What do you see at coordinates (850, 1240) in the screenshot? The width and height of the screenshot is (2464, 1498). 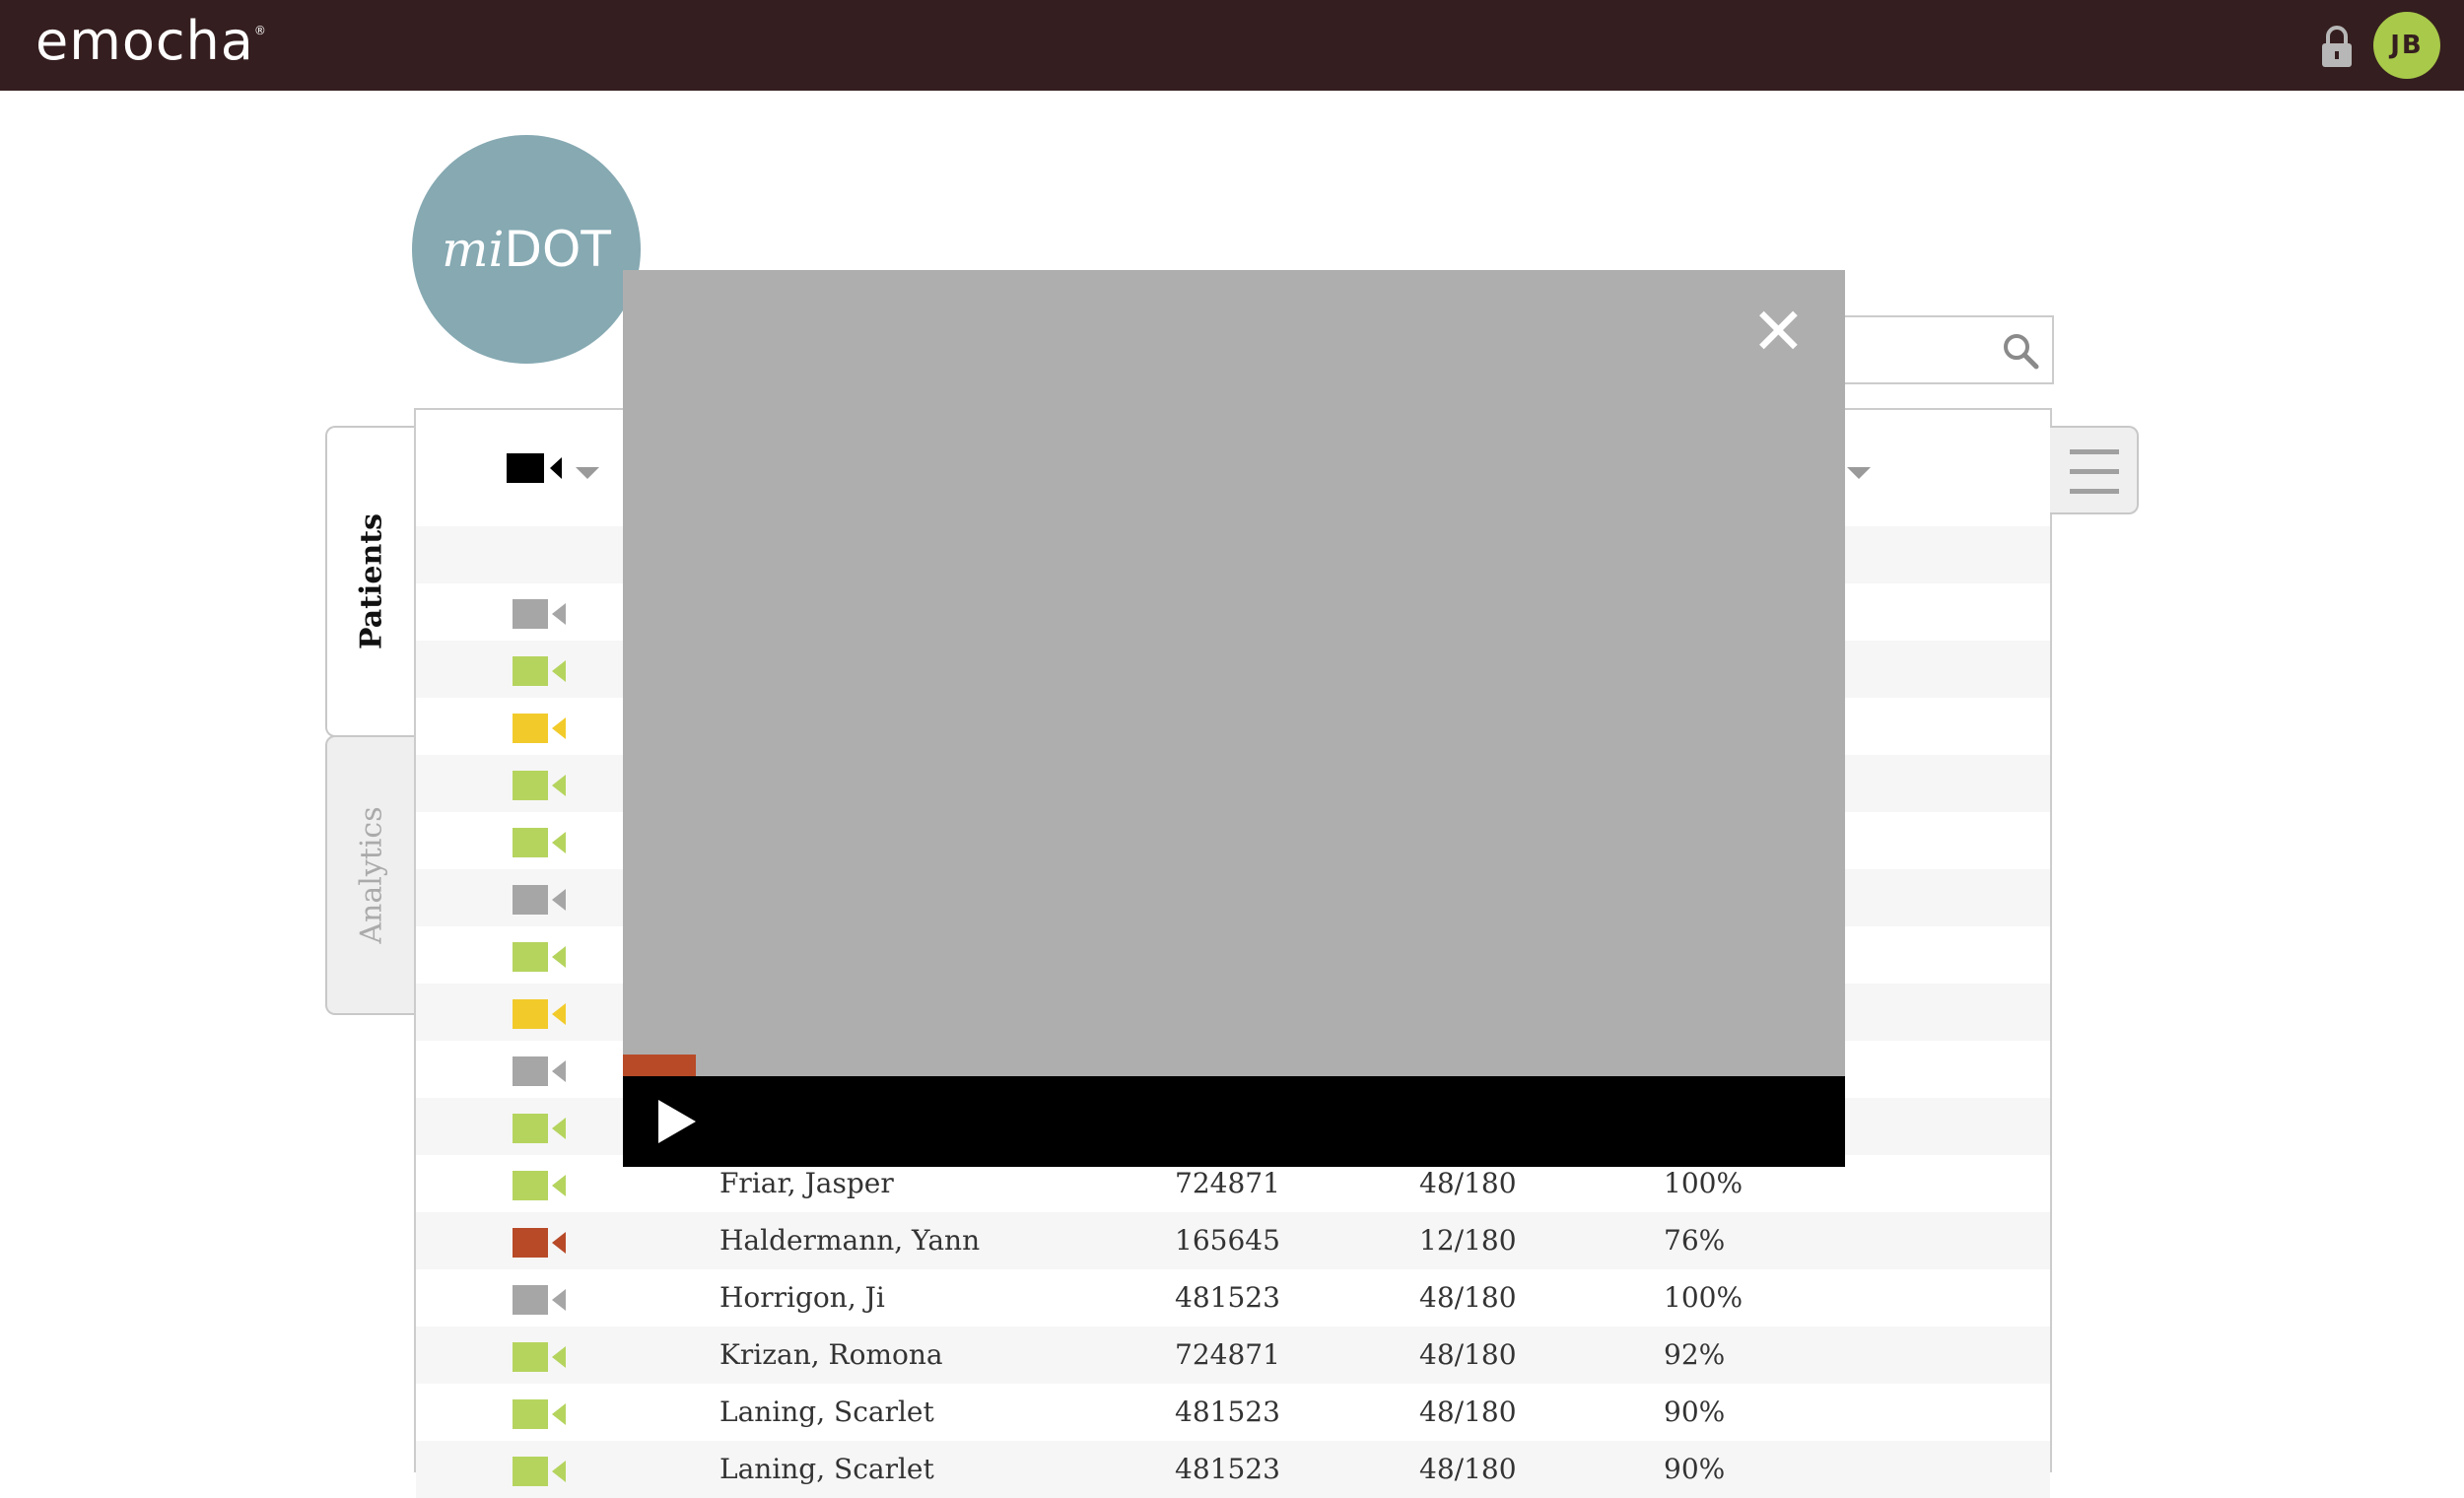 I see `patient-name: Haldermann, Yann` at bounding box center [850, 1240].